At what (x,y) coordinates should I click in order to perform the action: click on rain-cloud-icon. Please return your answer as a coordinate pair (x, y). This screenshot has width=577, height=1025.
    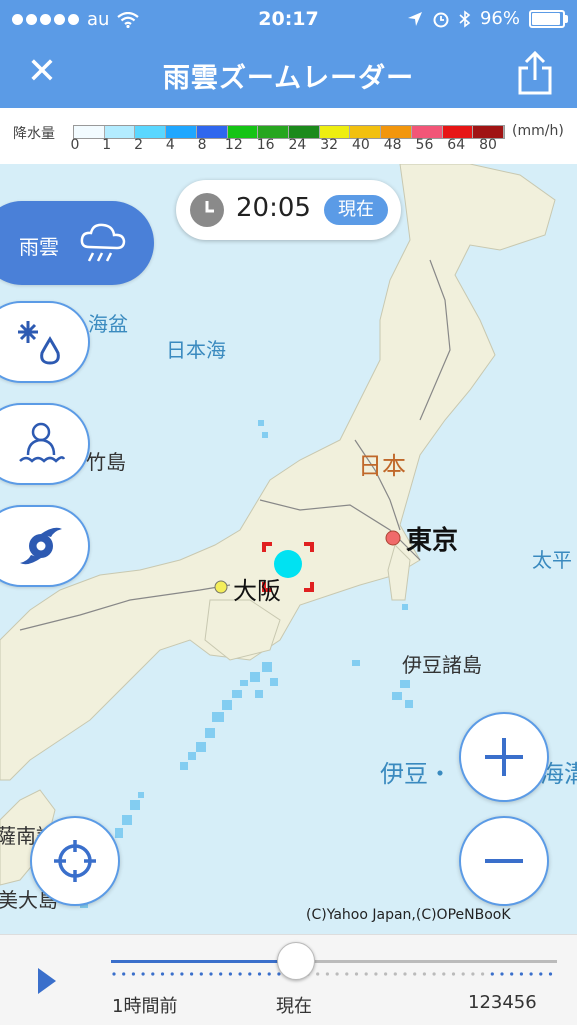
    Looking at the image, I should click on (103, 242).